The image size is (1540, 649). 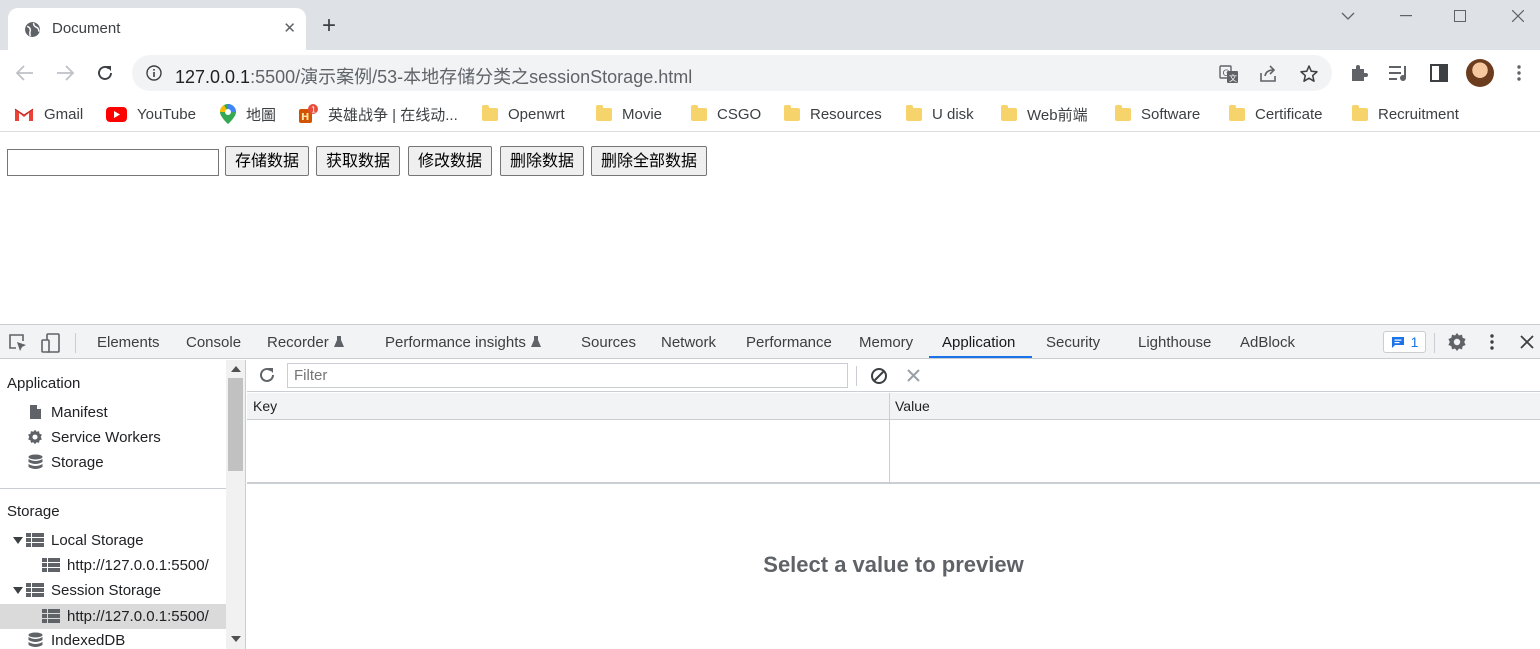 I want to click on storage-table-header: Key Value, so click(x=893, y=406).